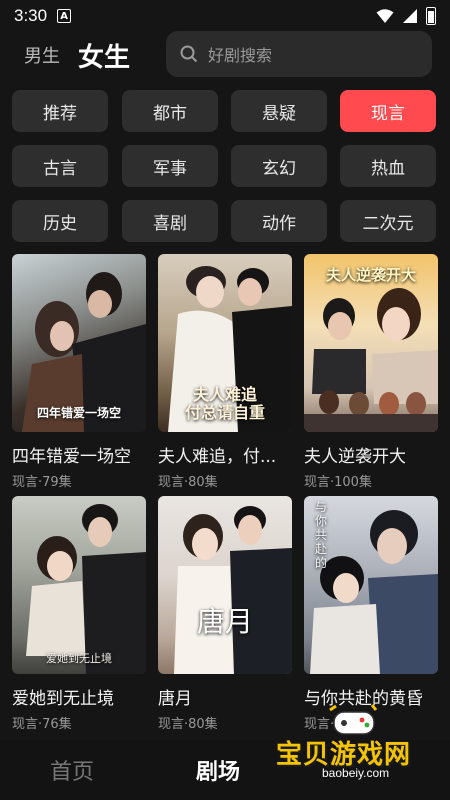 This screenshot has height=800, width=450. I want to click on drama-card: 夫人难追 付总请自重 夫人难追，付... 现言·80集, so click(225, 372).